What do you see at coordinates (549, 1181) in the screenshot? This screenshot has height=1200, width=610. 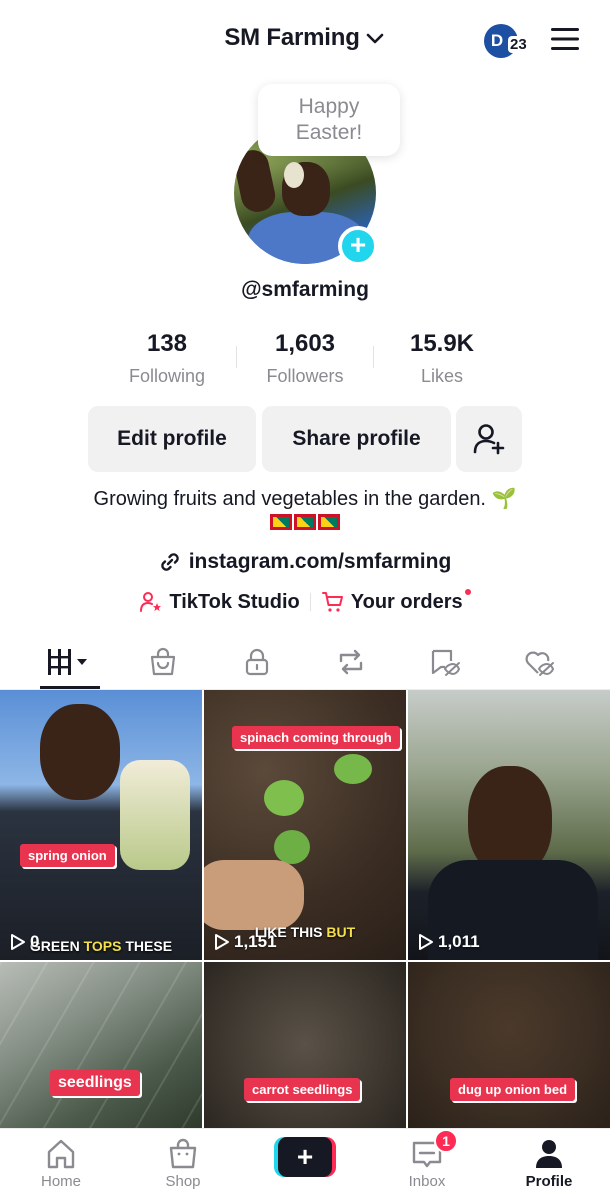 I see `nav-profile-label: Profile` at bounding box center [549, 1181].